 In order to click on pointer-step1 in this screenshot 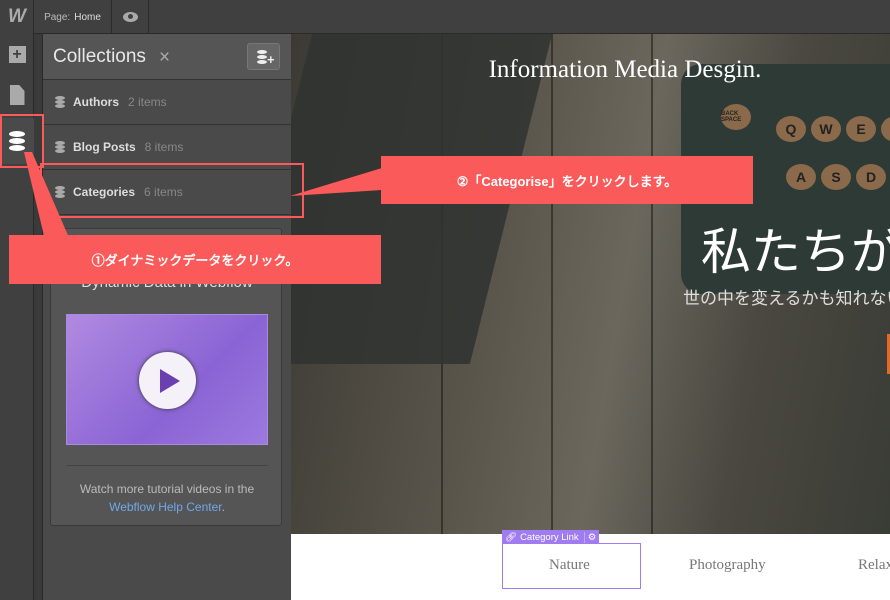, I will do `click(47, 196)`.